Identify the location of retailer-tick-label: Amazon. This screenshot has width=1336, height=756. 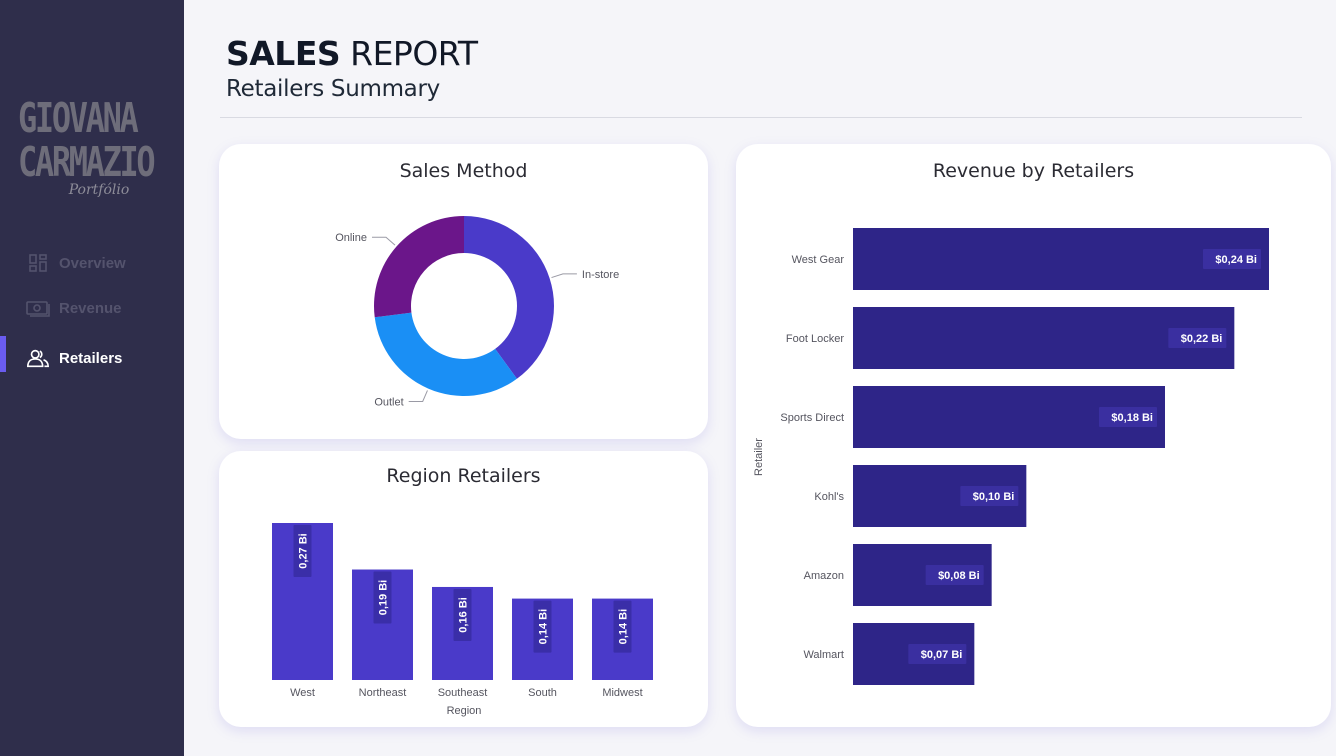
(824, 576).